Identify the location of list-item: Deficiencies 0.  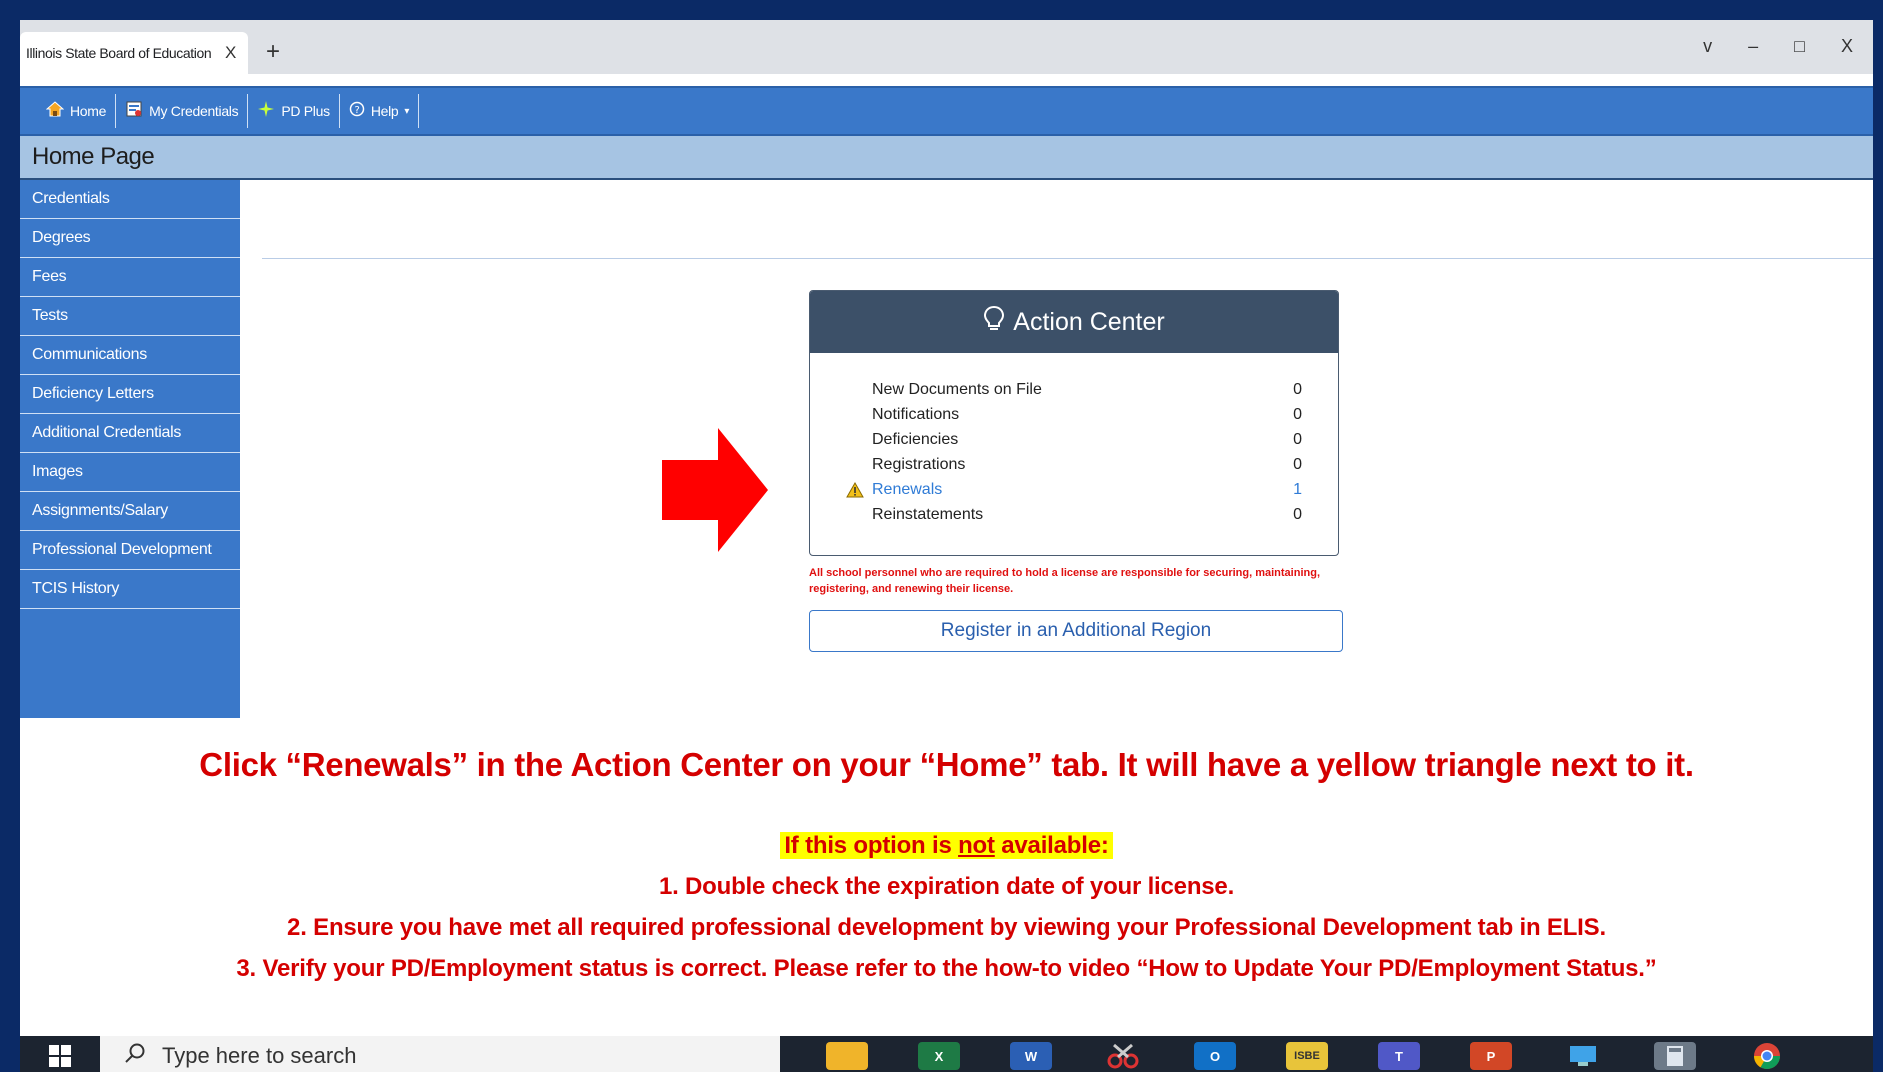
(1074, 439).